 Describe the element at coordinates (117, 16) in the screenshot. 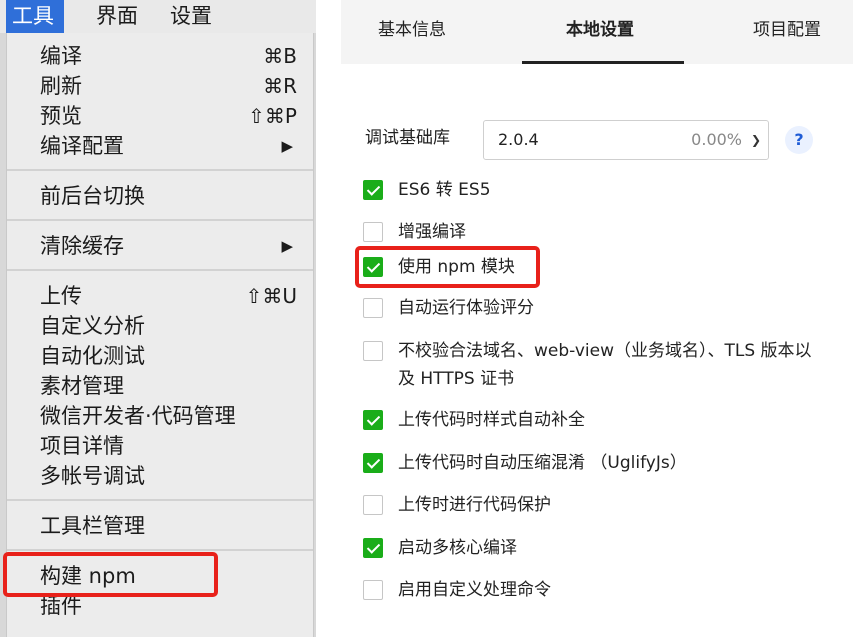

I see `menubar-item-interface: 界面` at that location.